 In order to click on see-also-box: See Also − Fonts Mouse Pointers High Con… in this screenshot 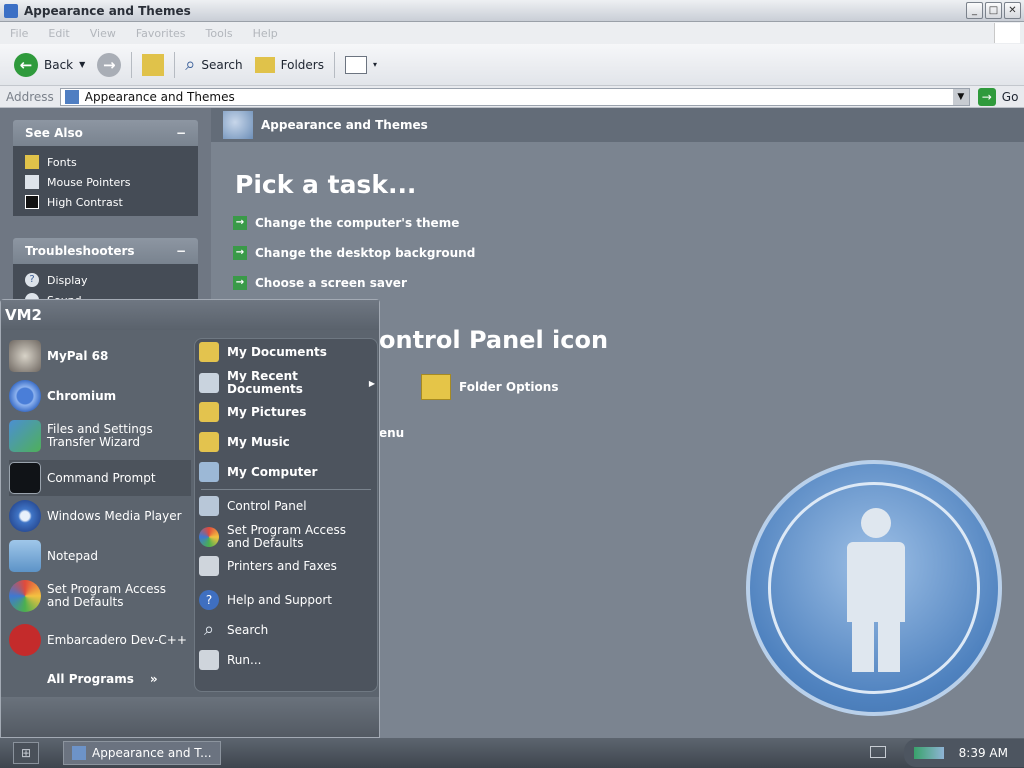, I will do `click(105, 168)`.